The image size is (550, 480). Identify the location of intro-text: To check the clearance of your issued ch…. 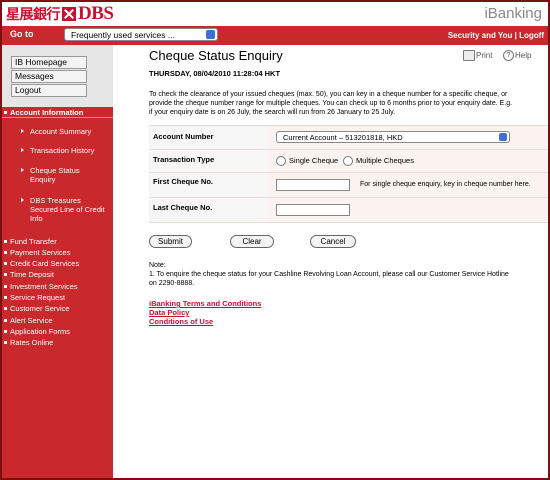
(348, 103).